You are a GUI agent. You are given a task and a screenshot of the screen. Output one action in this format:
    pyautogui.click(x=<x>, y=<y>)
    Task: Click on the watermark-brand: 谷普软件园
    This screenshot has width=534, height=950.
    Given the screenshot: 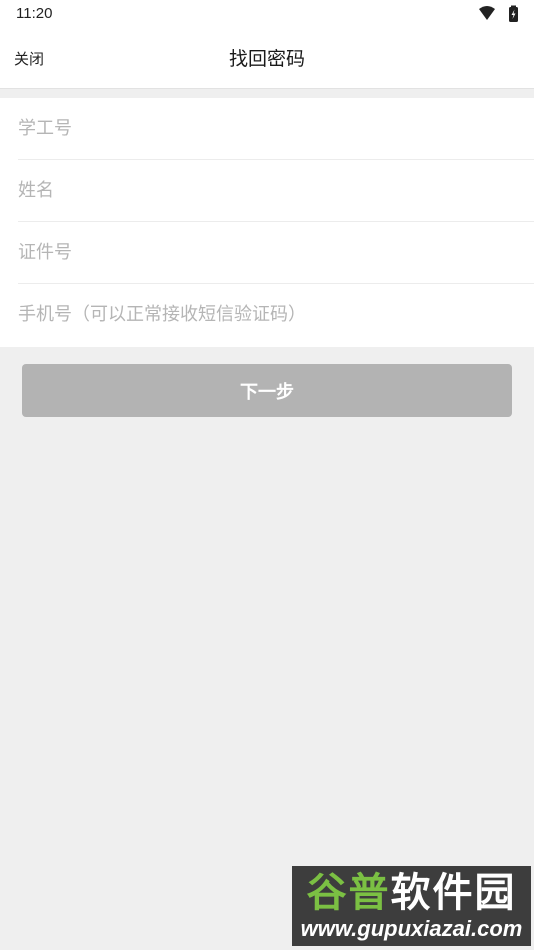 What is the action you would take?
    pyautogui.click(x=411, y=893)
    